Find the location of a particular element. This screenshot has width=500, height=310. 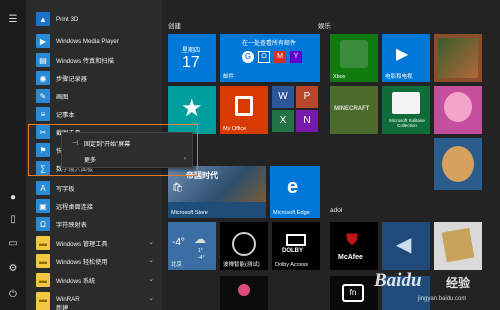

pictures-icon: ▭ is located at coordinates (13, 243).